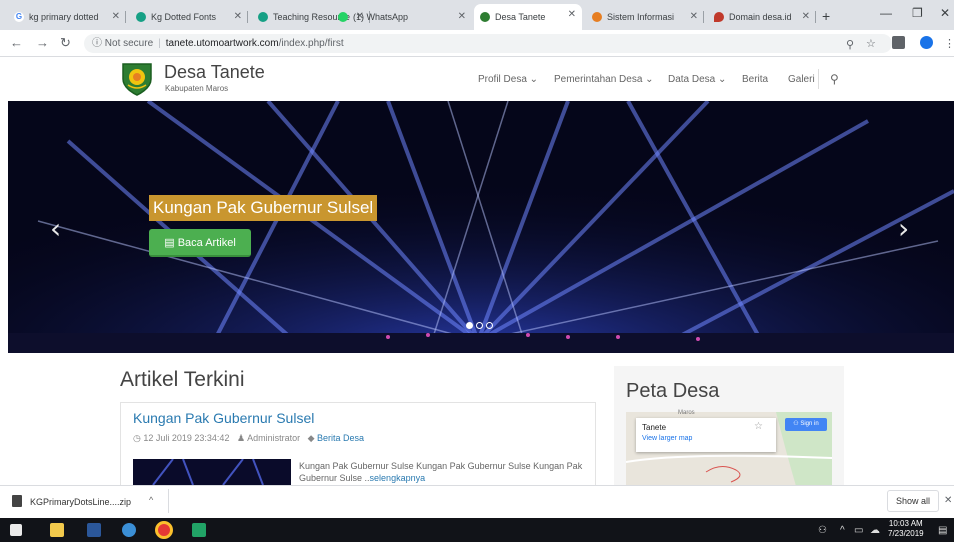 Image resolution: width=954 pixels, height=542 pixels. Describe the element at coordinates (343, 17) in the screenshot. I see `whatsapp-icon` at that location.